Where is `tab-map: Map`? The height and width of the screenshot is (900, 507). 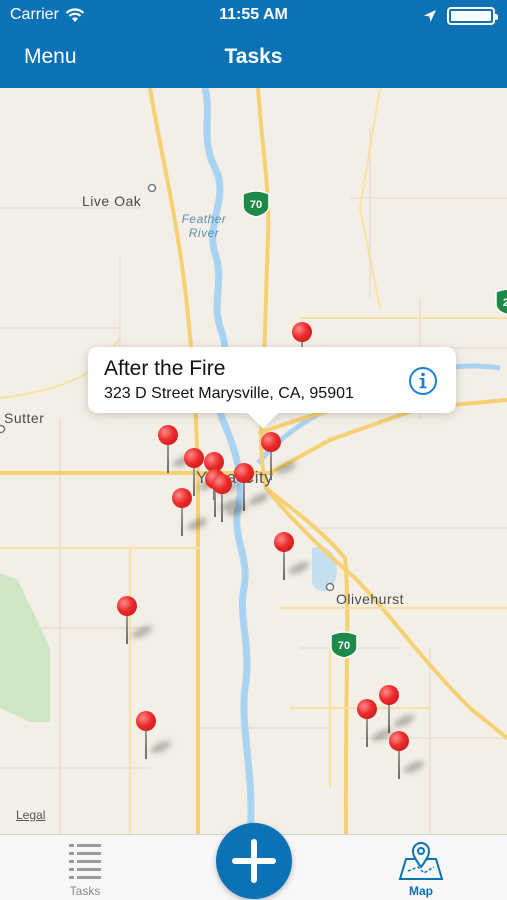
tab-map: Map is located at coordinates (421, 867).